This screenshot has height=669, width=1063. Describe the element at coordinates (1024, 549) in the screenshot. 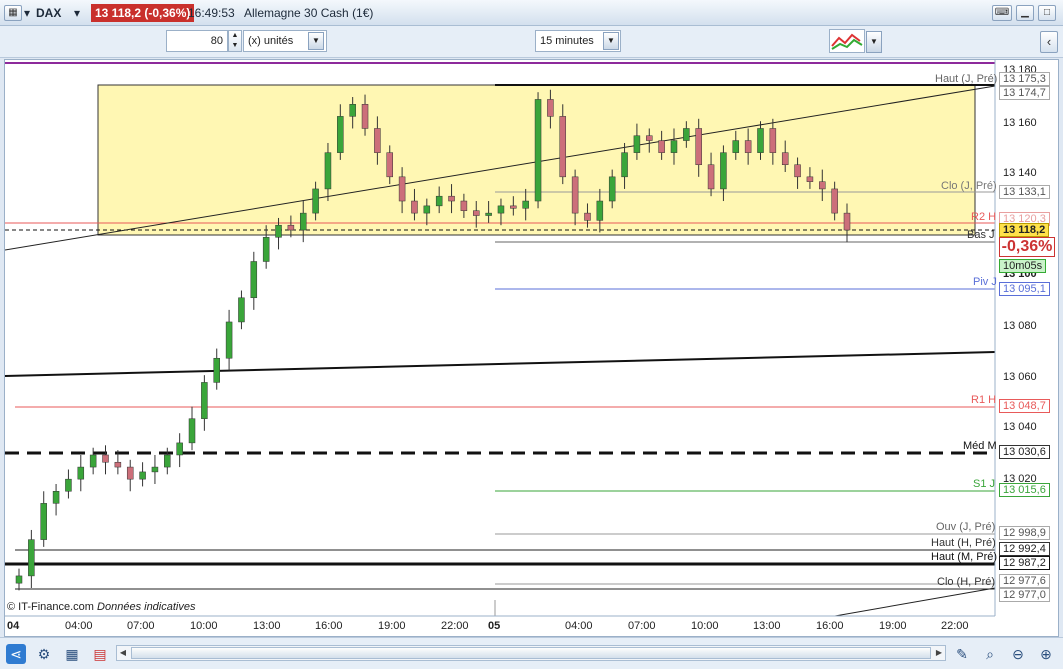

I see `level-price: 12 992,4` at that location.